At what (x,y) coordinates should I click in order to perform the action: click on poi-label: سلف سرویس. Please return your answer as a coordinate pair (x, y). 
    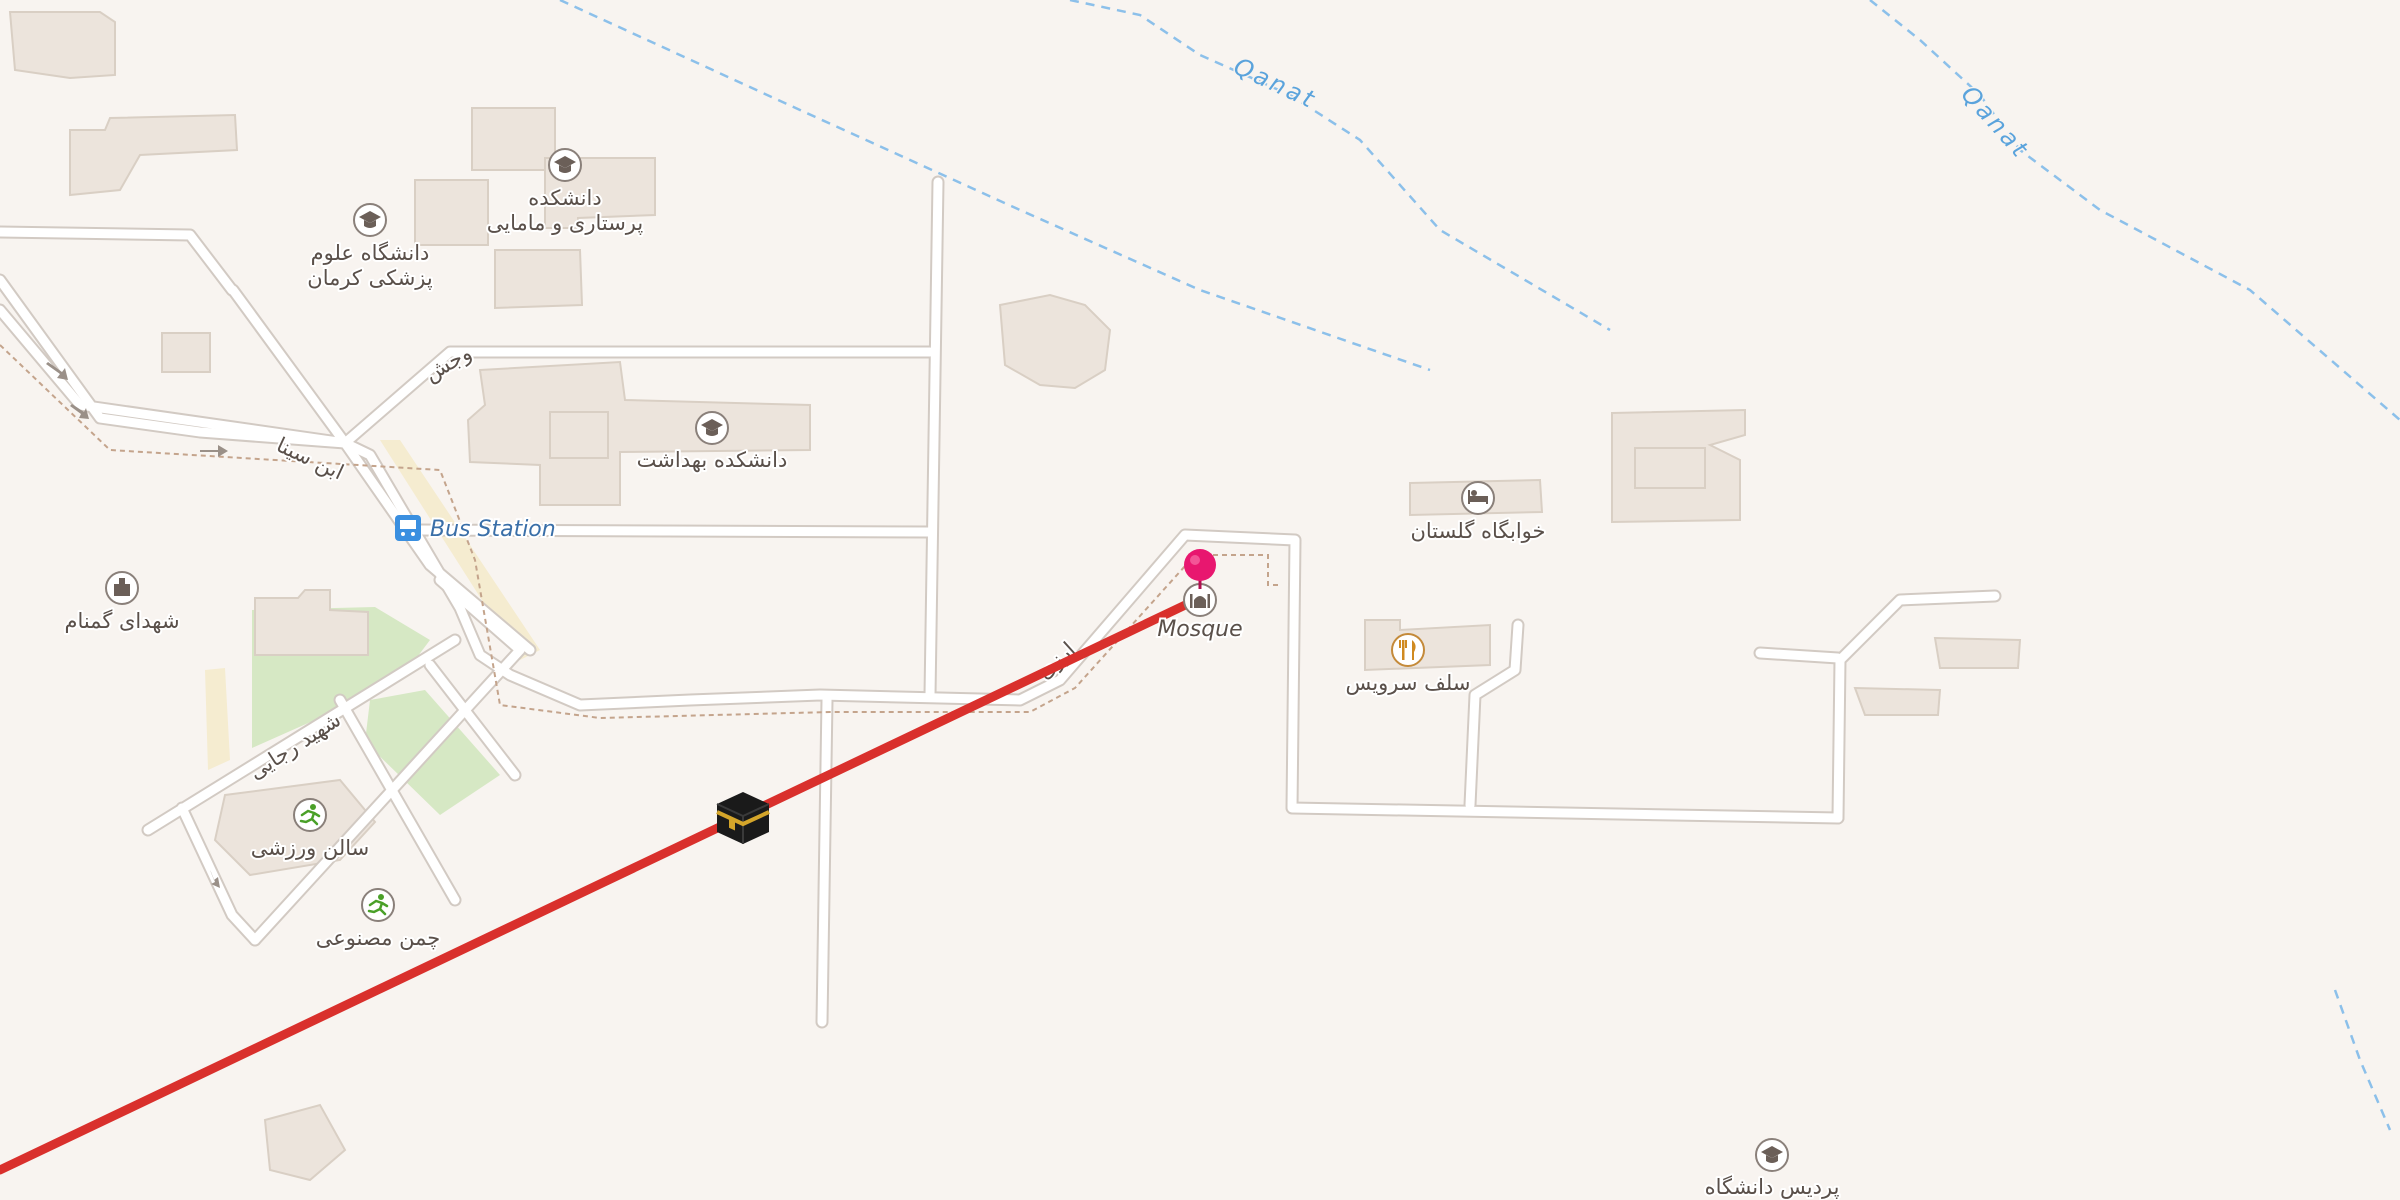
    Looking at the image, I should click on (1408, 683).